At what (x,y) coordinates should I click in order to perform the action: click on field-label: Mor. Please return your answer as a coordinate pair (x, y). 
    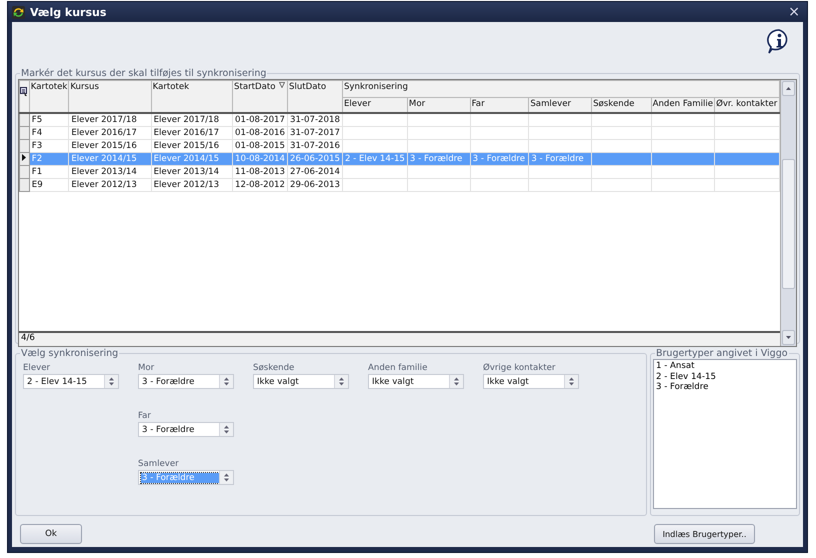
    Looking at the image, I should click on (147, 368).